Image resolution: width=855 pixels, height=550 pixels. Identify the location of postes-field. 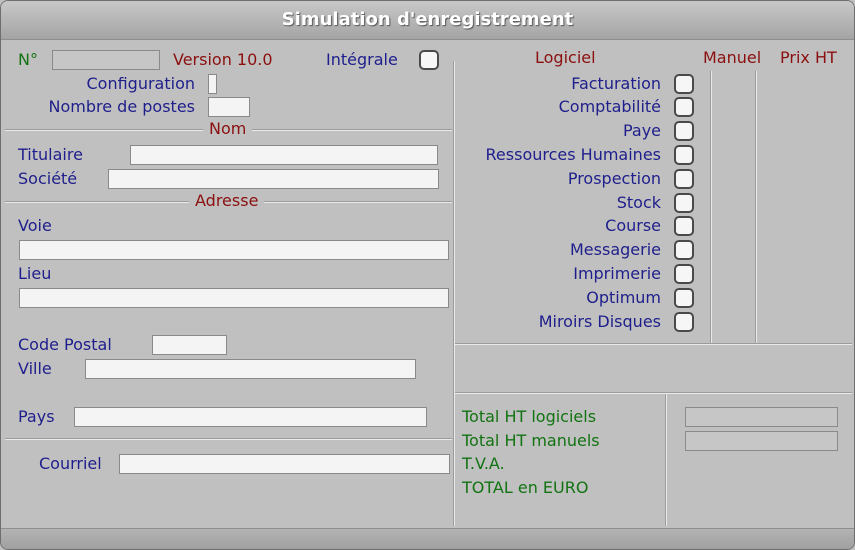
(229, 107).